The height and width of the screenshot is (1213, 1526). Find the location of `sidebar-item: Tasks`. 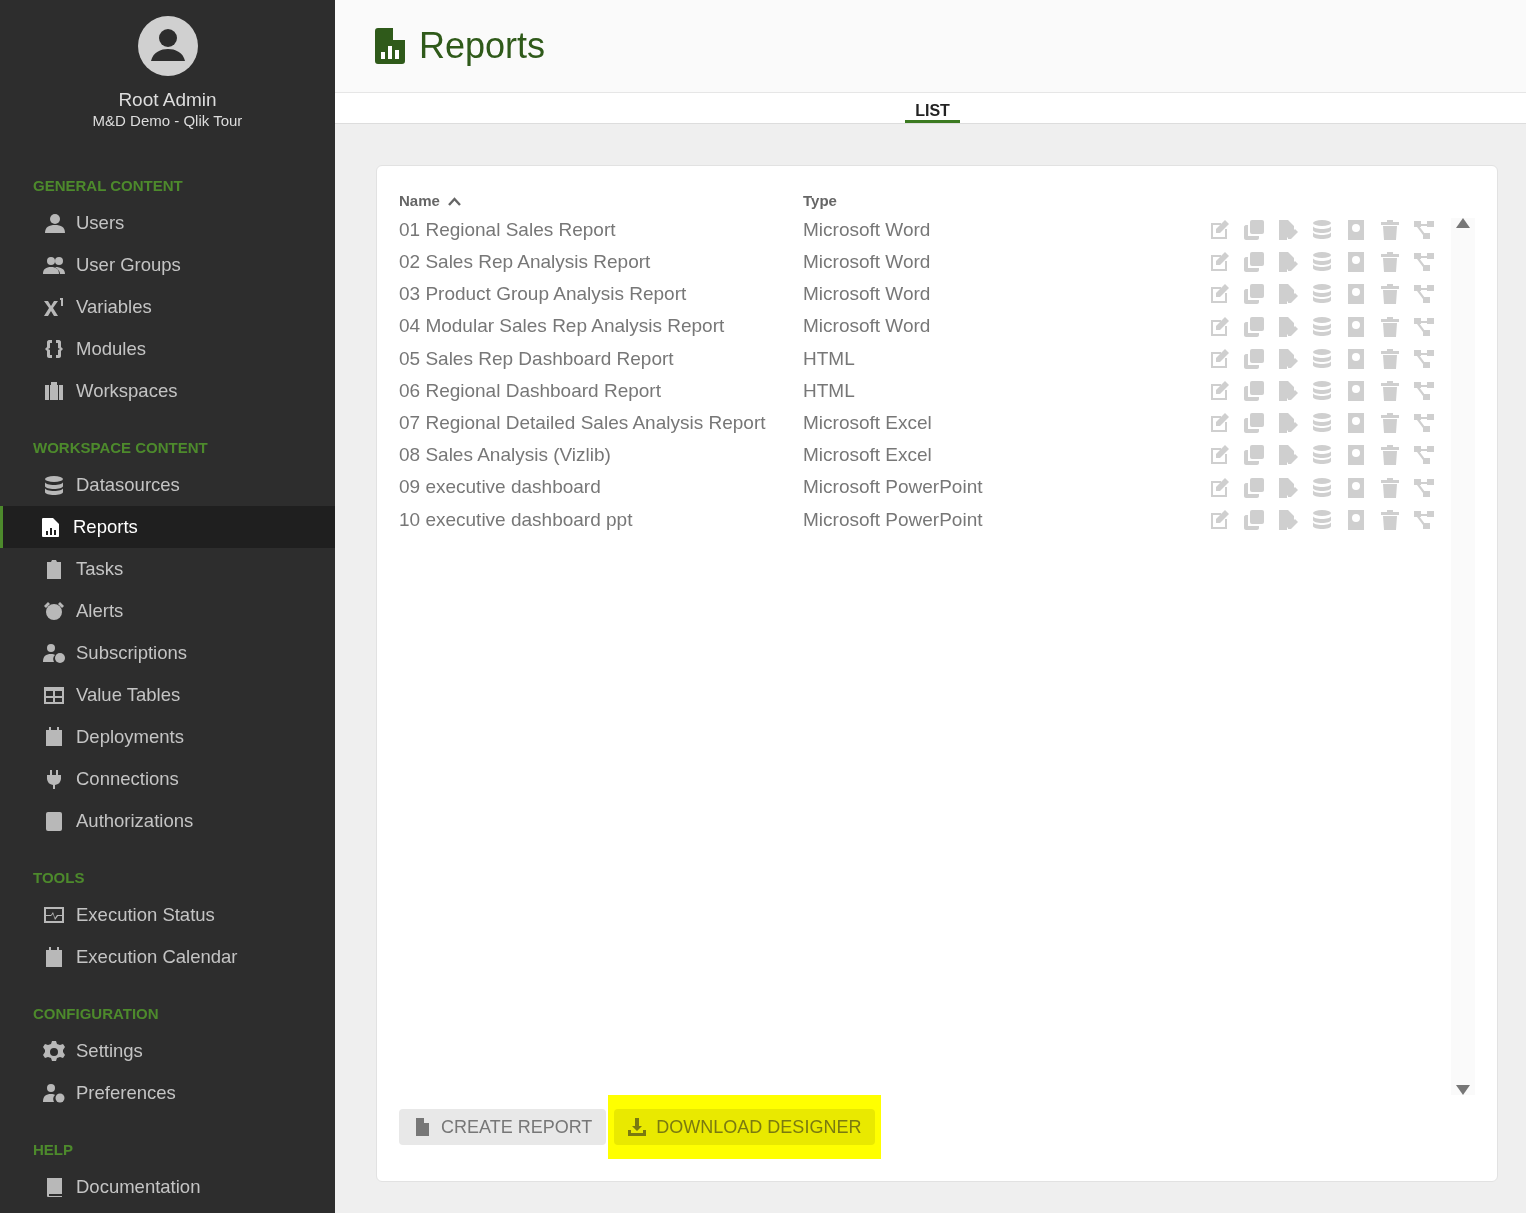

sidebar-item: Tasks is located at coordinates (167, 568).